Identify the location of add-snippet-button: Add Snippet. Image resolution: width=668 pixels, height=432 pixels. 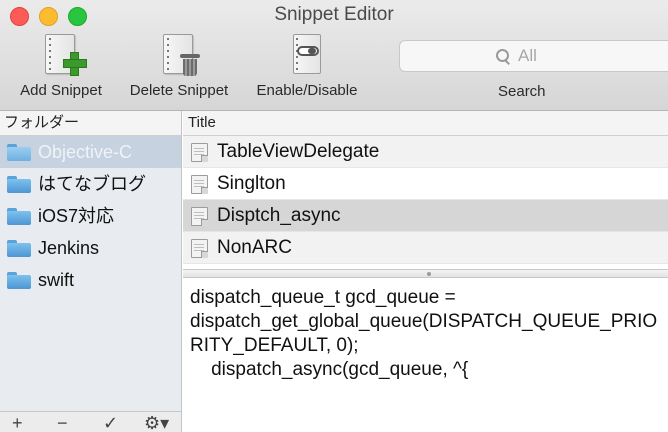
(61, 68).